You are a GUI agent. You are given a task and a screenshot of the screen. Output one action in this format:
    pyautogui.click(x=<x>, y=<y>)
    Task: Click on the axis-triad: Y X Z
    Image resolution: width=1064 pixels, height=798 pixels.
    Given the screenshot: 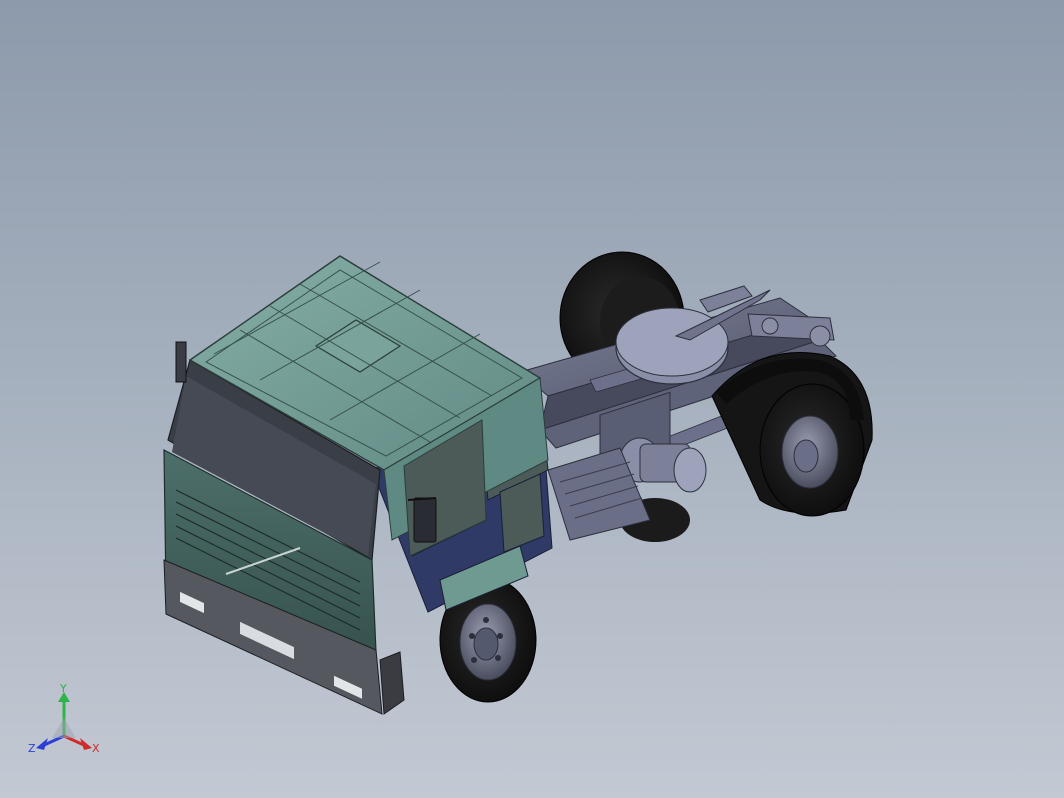 What is the action you would take?
    pyautogui.click(x=67, y=722)
    